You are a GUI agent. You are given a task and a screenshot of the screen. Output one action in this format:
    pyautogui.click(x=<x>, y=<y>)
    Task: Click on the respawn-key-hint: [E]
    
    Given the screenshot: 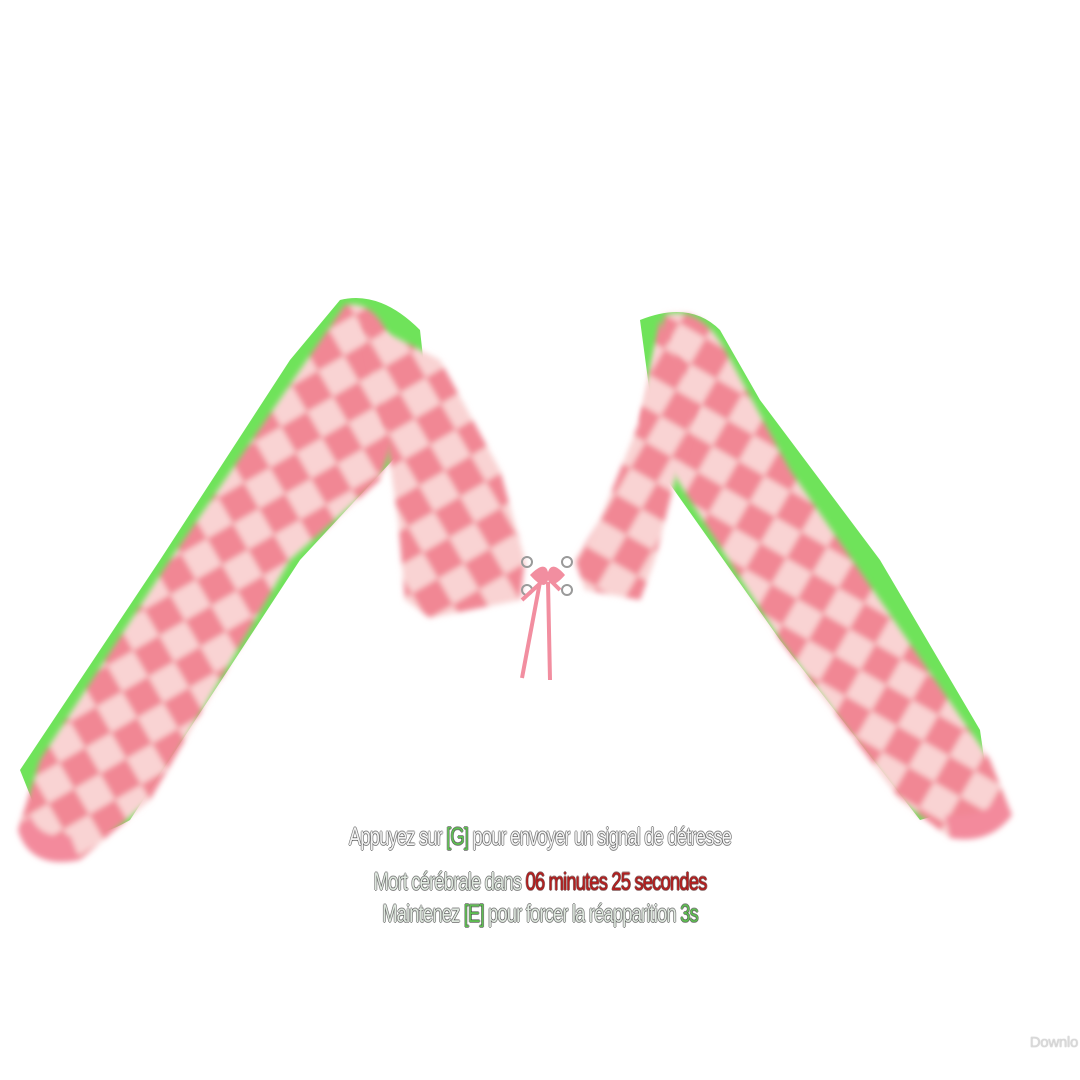 What is the action you would take?
    pyautogui.click(x=474, y=914)
    